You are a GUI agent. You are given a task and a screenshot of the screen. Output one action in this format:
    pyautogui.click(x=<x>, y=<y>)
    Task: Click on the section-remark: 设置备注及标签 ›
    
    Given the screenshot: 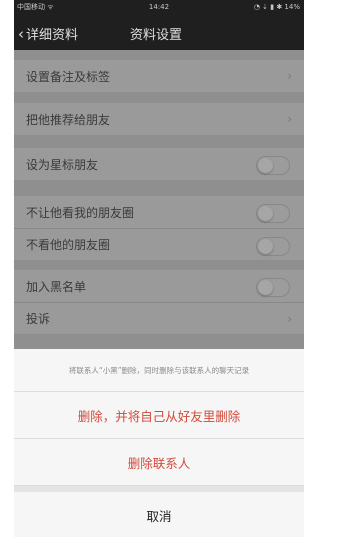 What is the action you would take?
    pyautogui.click(x=159, y=76)
    